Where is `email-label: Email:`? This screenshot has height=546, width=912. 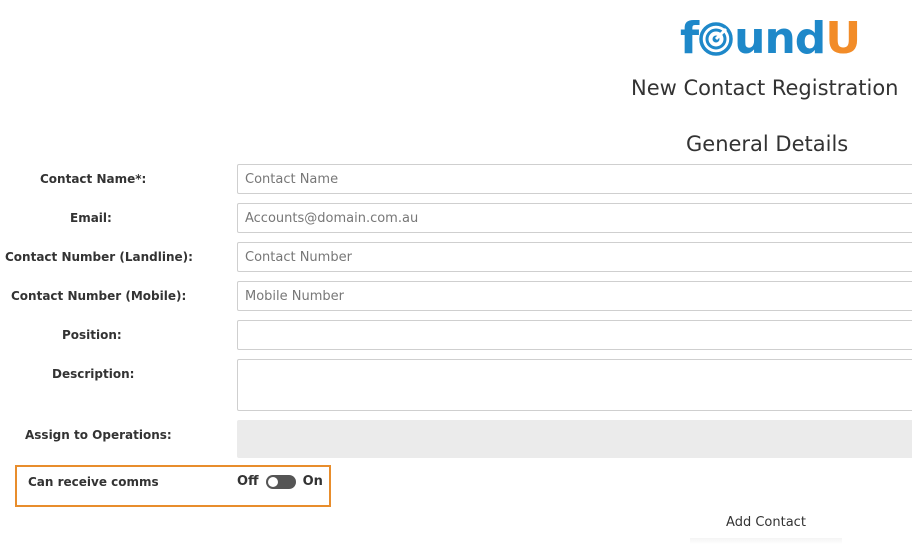 email-label: Email: is located at coordinates (91, 218).